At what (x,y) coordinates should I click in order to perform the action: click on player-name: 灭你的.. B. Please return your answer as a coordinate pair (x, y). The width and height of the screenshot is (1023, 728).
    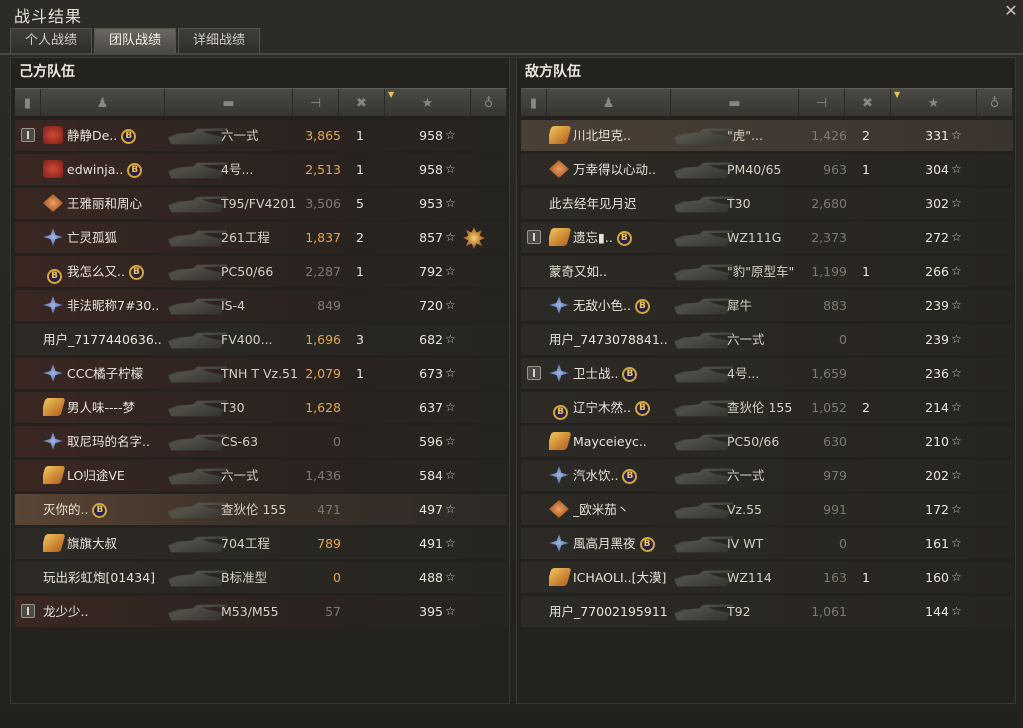
    Looking at the image, I should click on (106, 509).